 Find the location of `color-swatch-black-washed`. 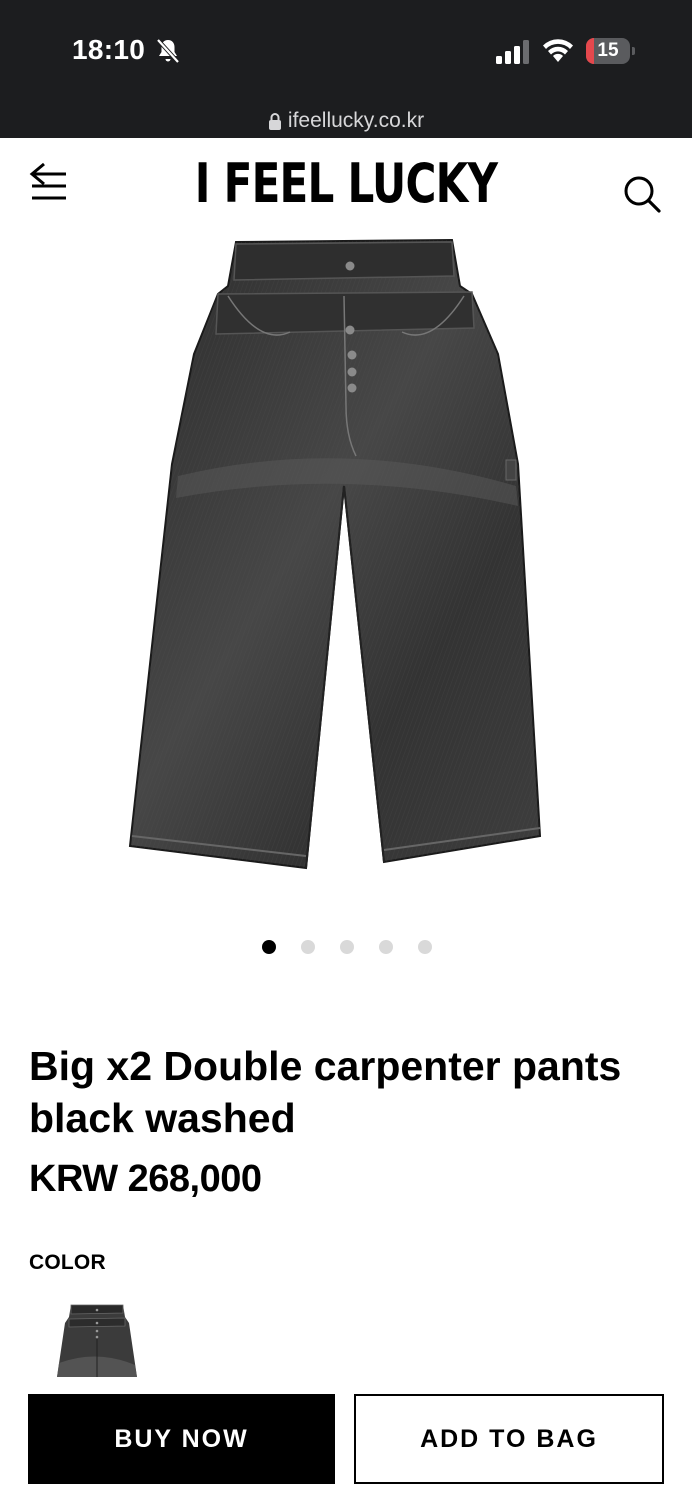

color-swatch-black-washed is located at coordinates (97, 1340).